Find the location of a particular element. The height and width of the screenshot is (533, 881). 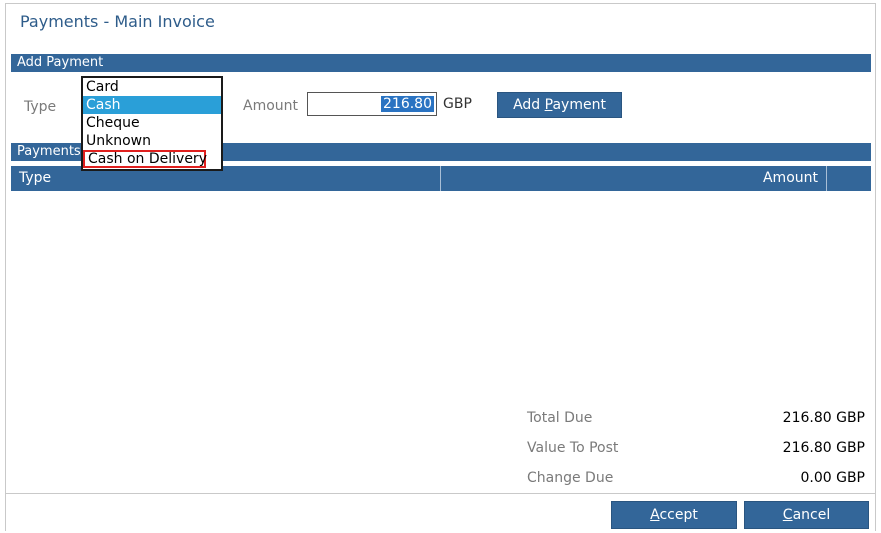

change-due-label: Change Due is located at coordinates (570, 478).